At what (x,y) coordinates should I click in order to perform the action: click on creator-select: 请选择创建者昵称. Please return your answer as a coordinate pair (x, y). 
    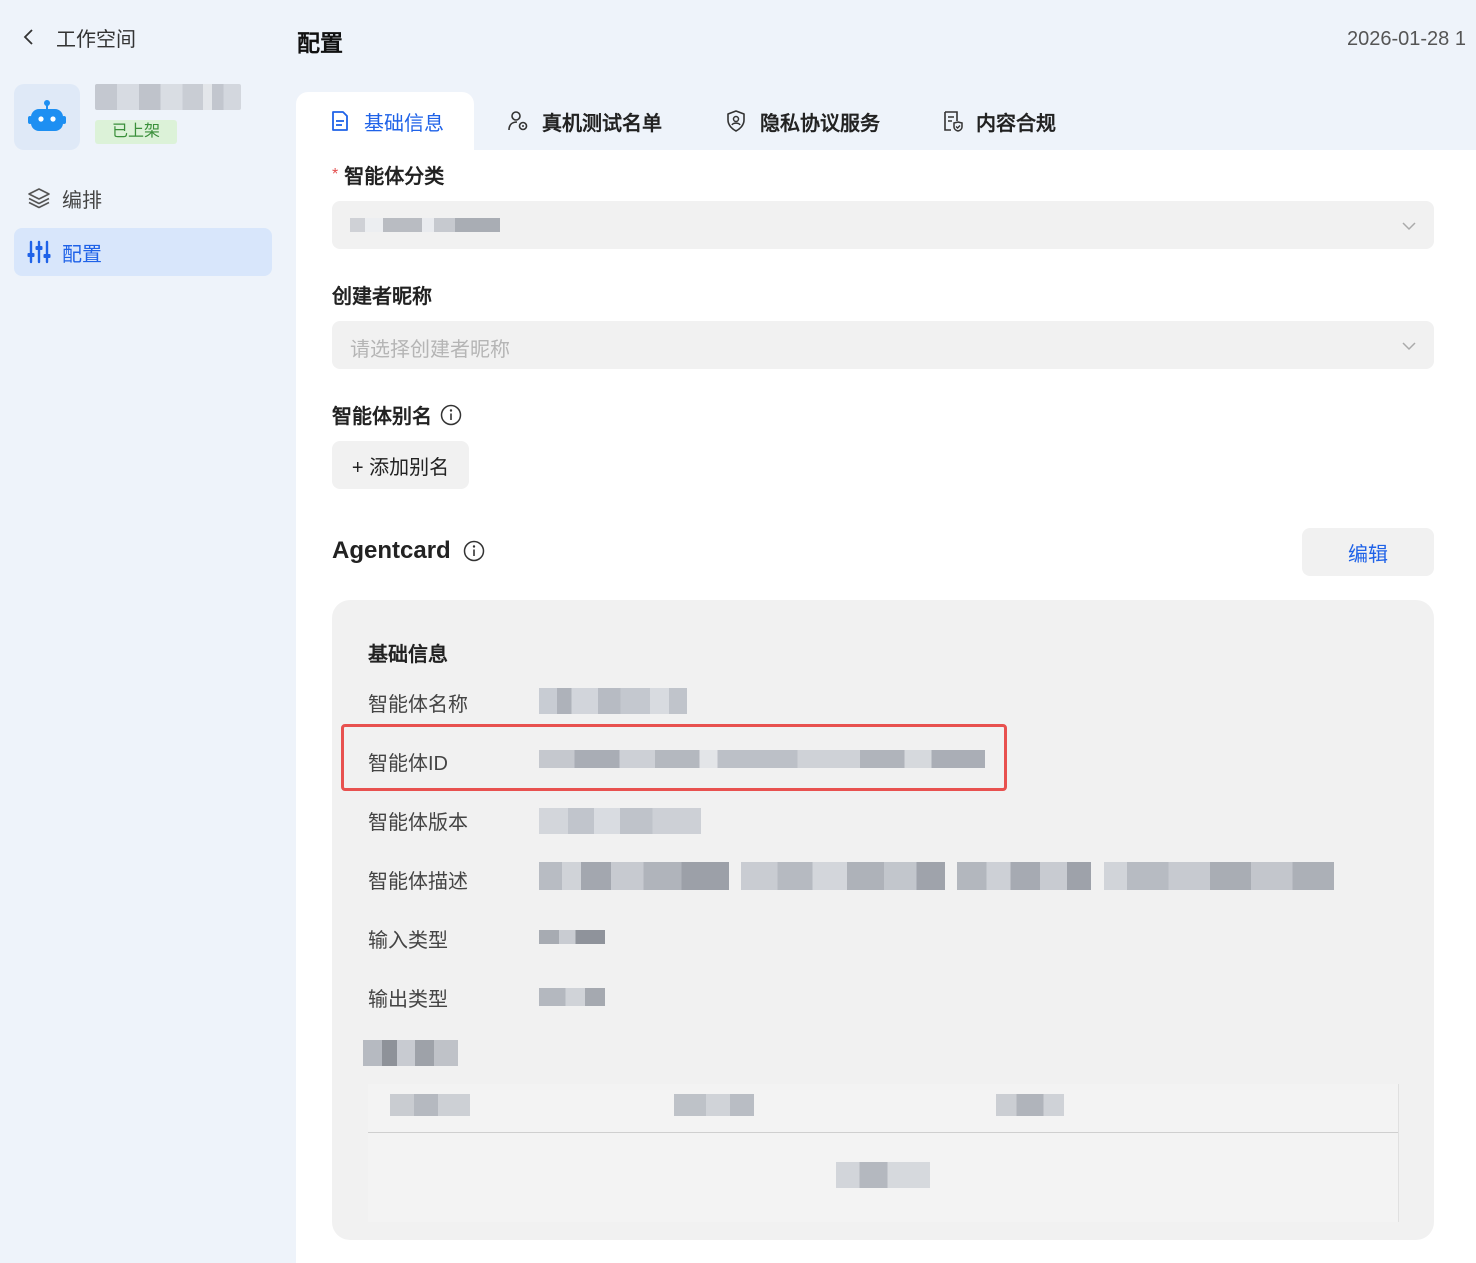
    Looking at the image, I should click on (883, 345).